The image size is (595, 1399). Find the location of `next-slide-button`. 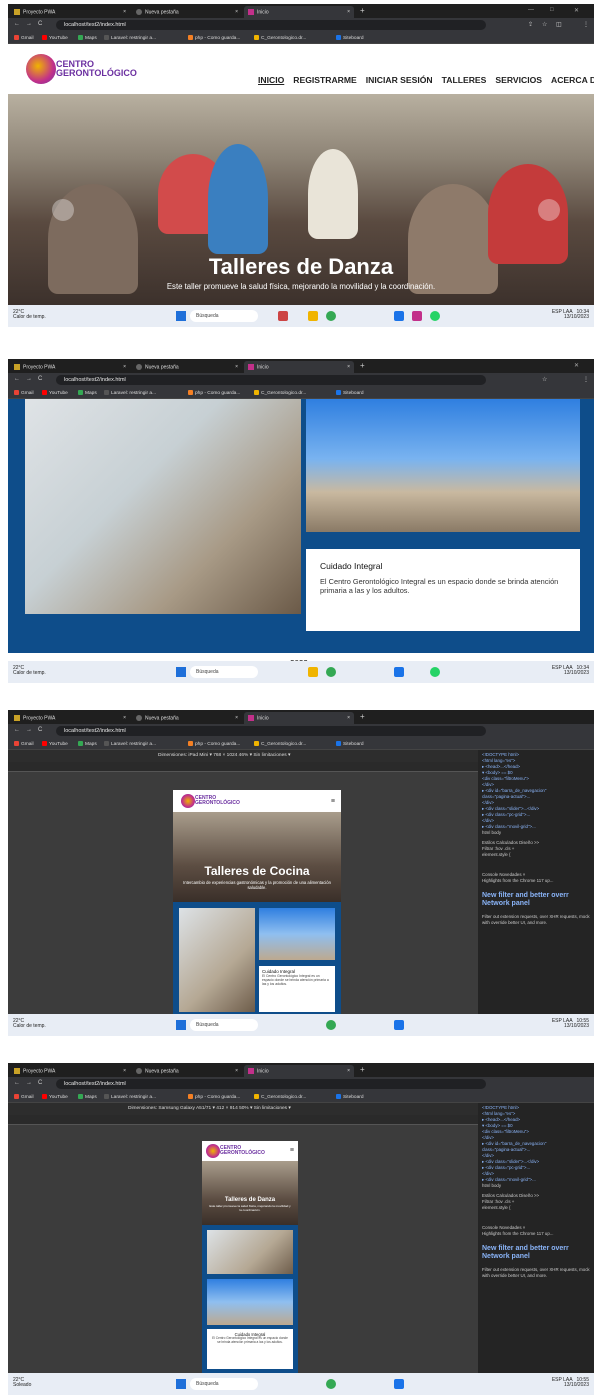

next-slide-button is located at coordinates (549, 210).